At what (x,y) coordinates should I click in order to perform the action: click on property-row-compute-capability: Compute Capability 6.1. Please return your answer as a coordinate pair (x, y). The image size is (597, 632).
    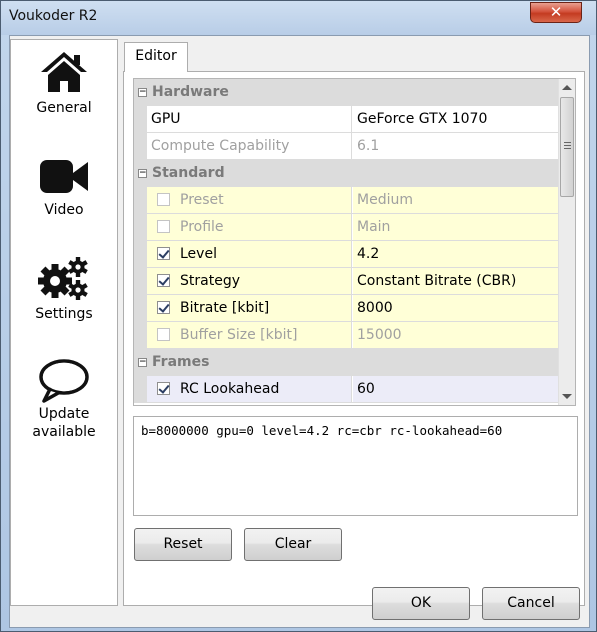
    Looking at the image, I should click on (347, 146).